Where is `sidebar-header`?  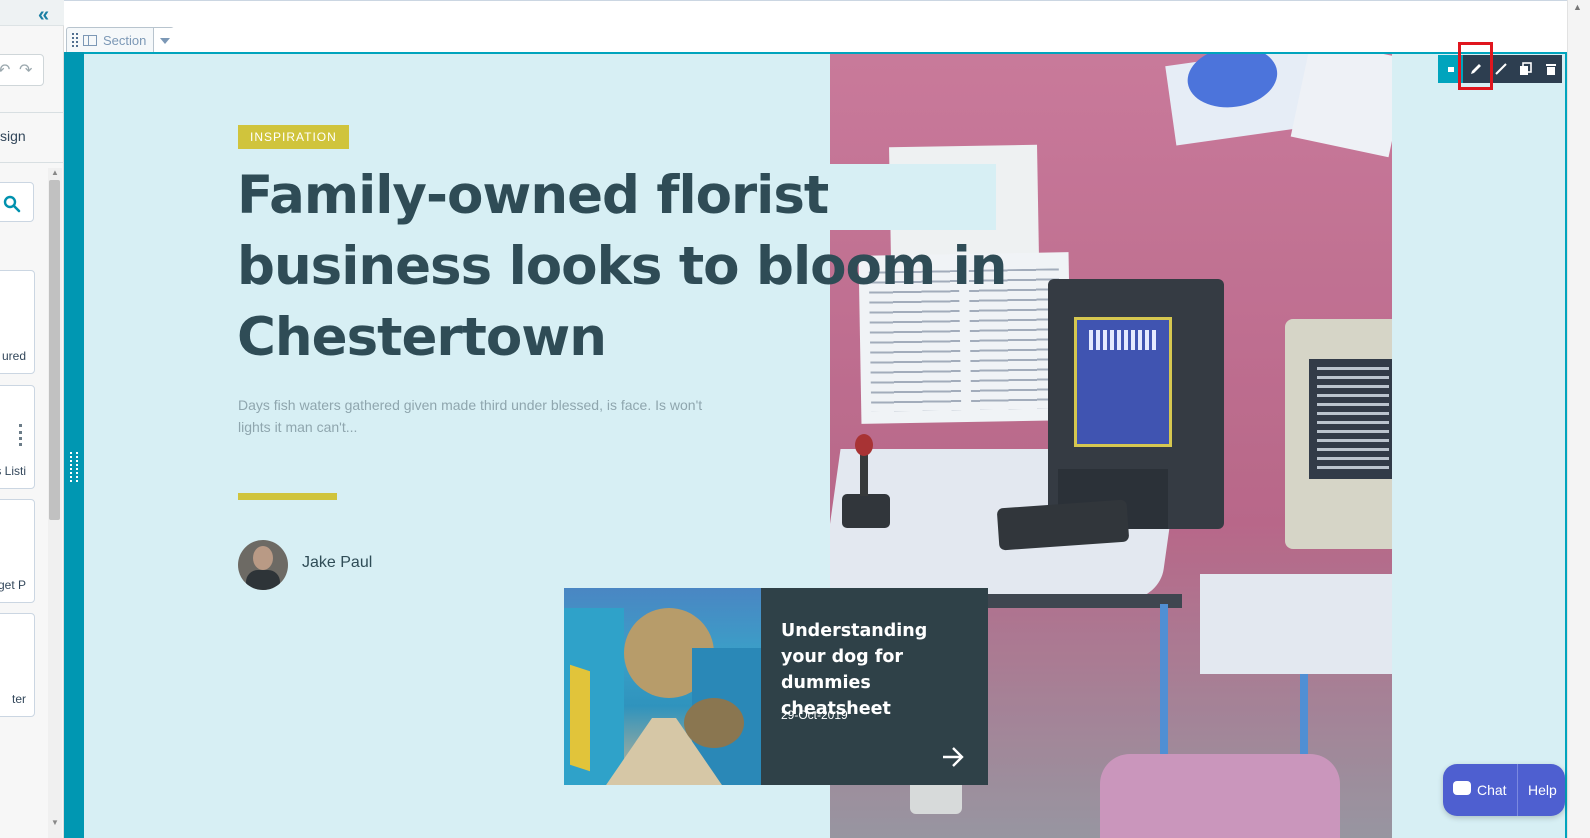 sidebar-header is located at coordinates (32, 13).